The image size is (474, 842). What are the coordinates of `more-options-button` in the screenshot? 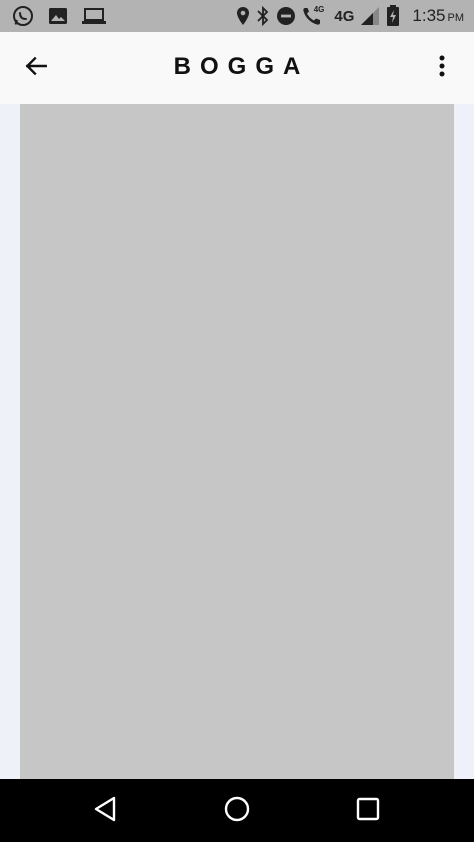 It's located at (442, 68).